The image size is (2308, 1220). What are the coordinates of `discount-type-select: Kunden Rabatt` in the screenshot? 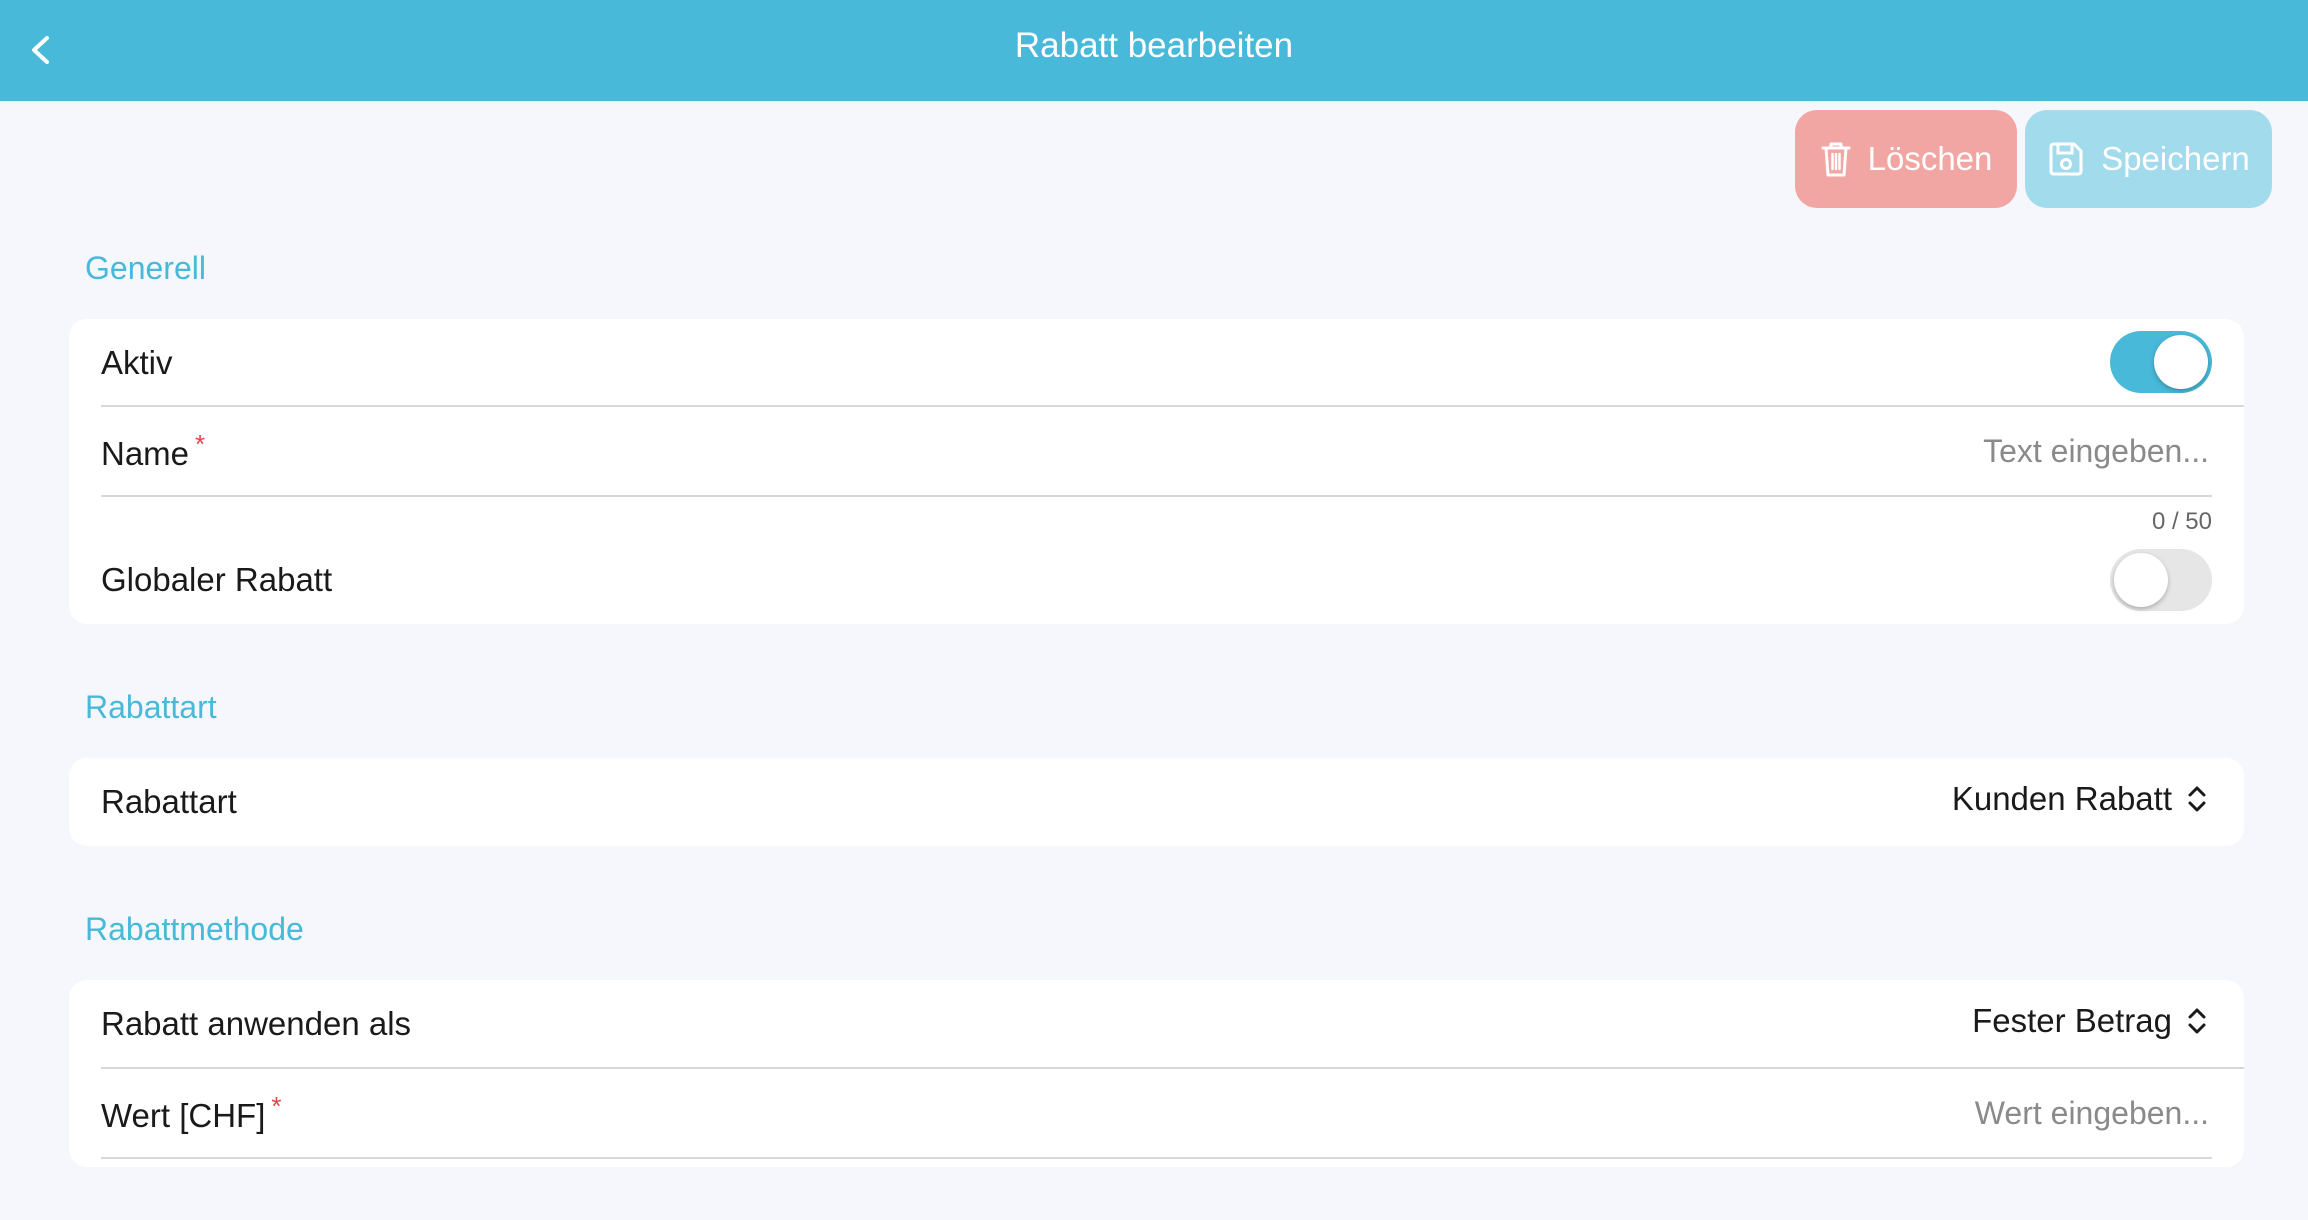 It's located at (2080, 799).